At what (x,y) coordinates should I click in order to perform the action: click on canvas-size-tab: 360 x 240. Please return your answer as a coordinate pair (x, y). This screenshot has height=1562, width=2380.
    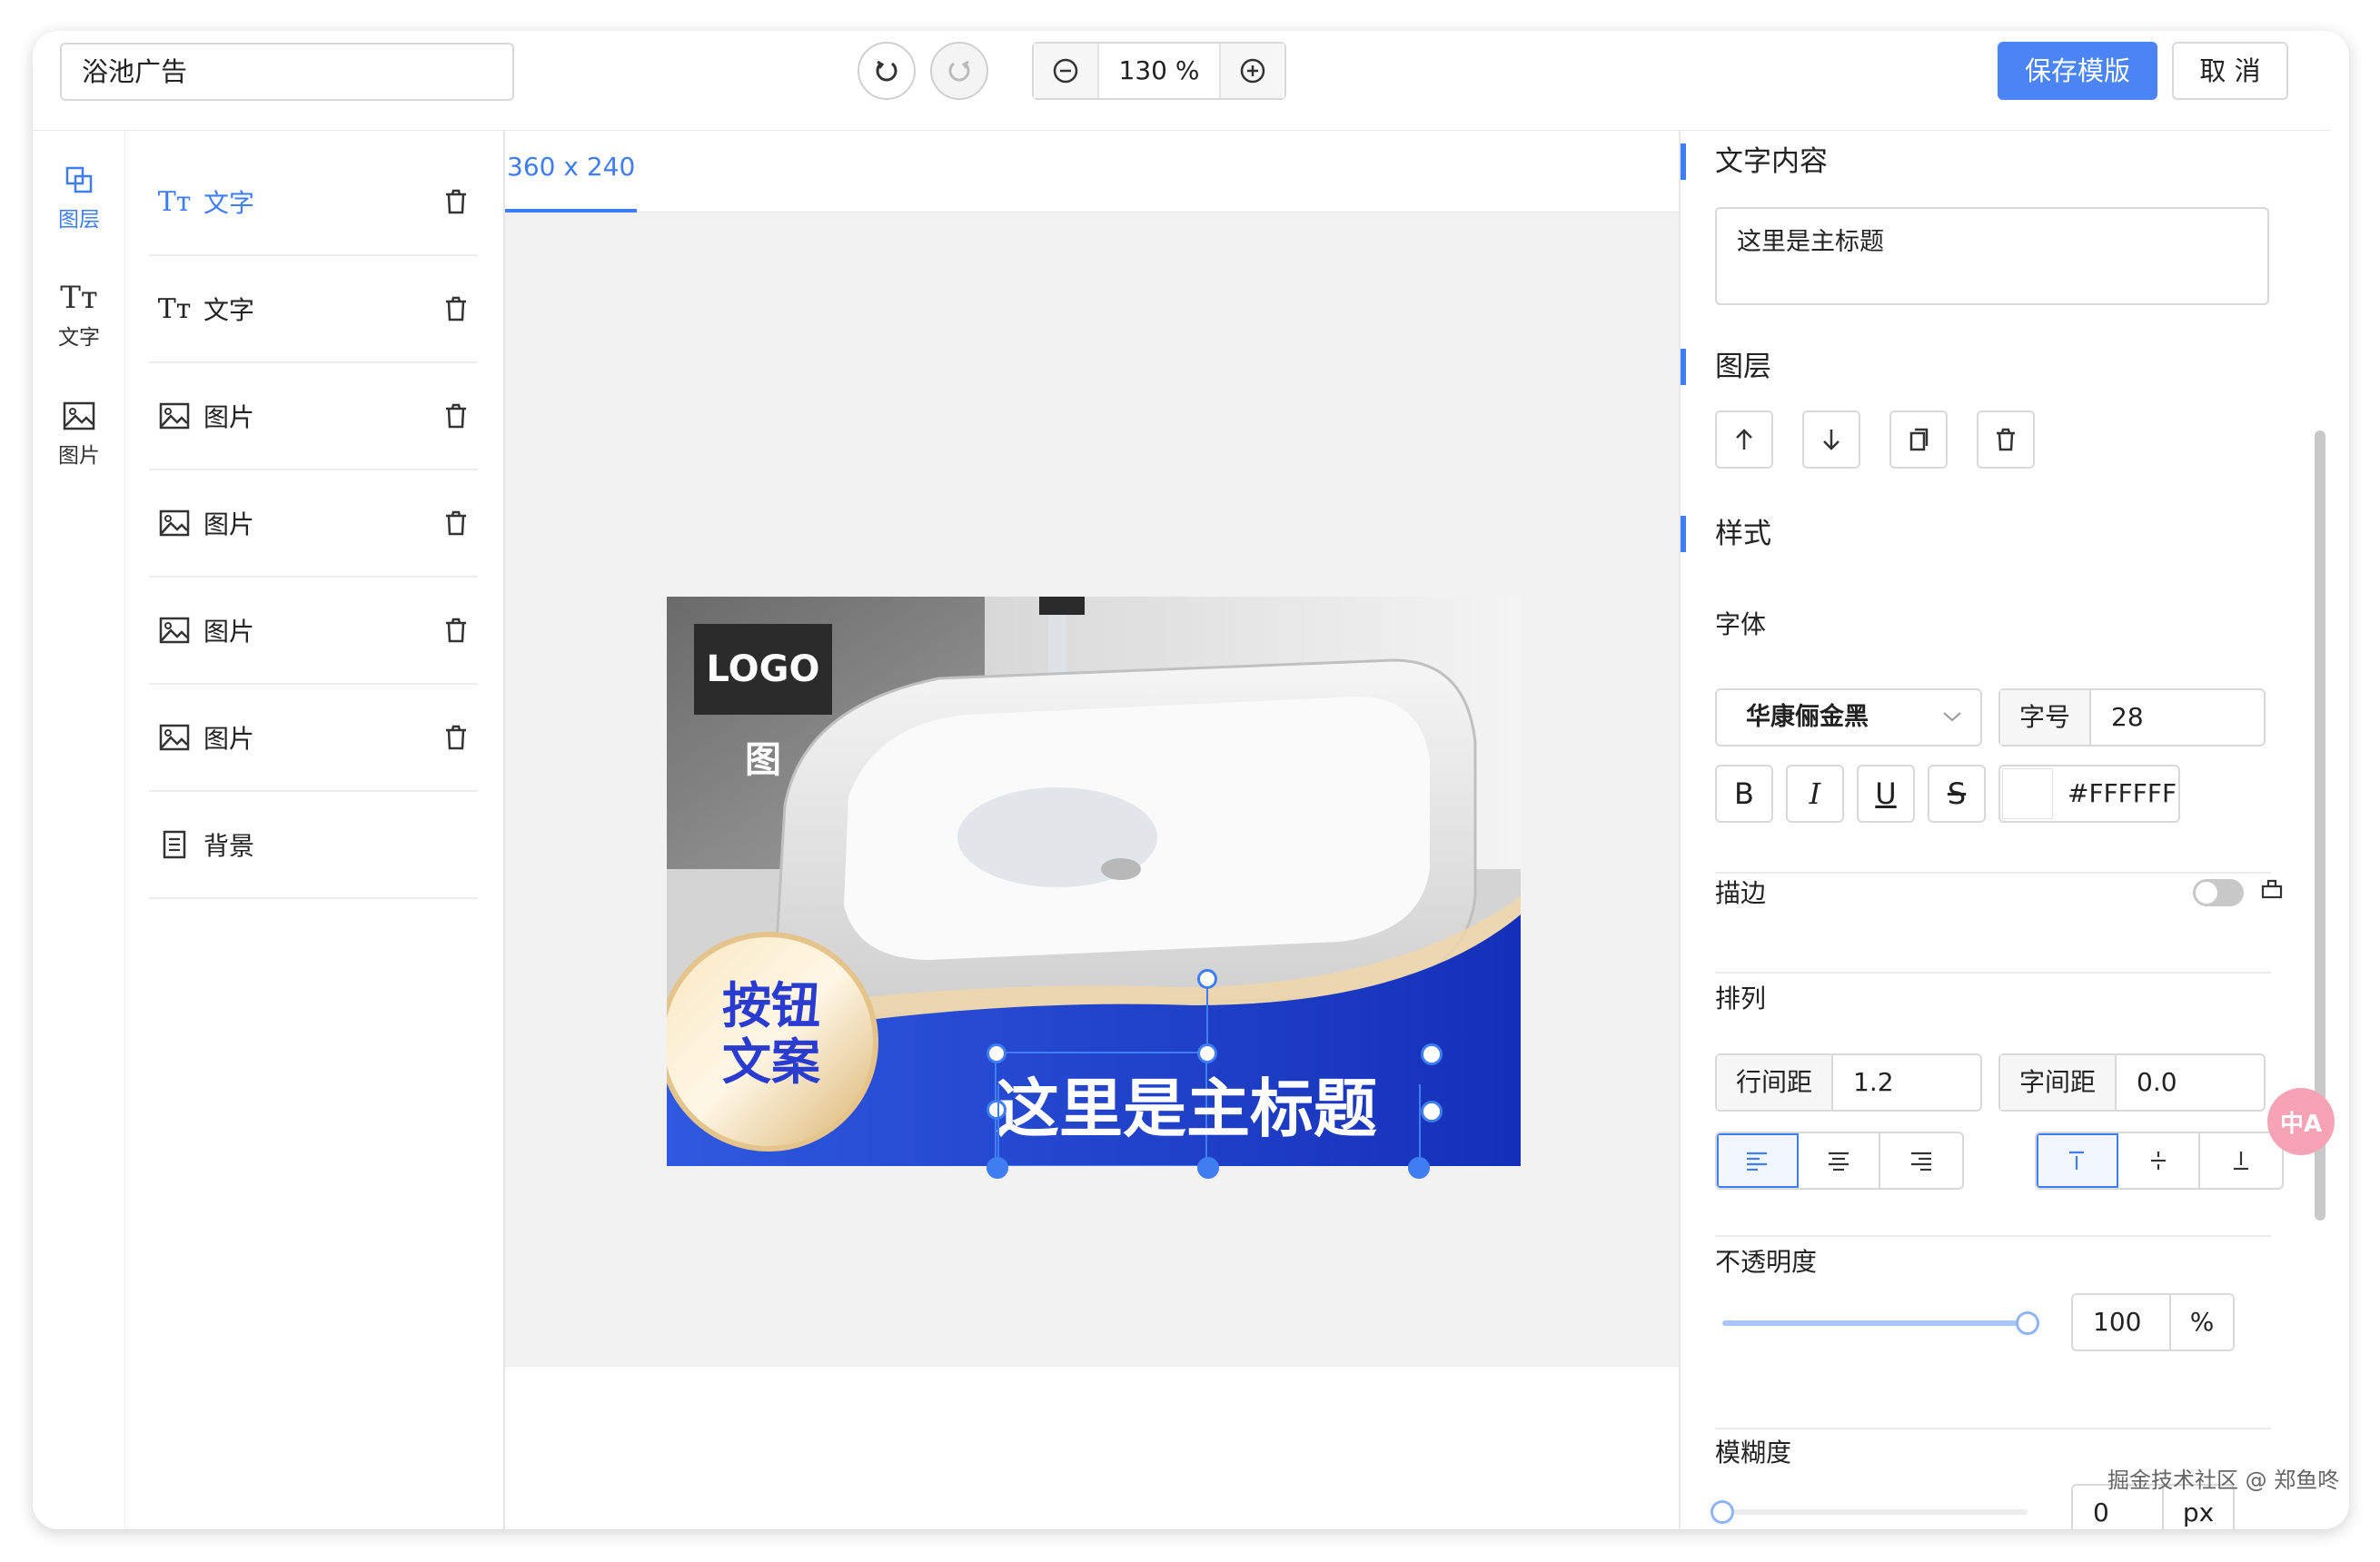
    Looking at the image, I should click on (571, 172).